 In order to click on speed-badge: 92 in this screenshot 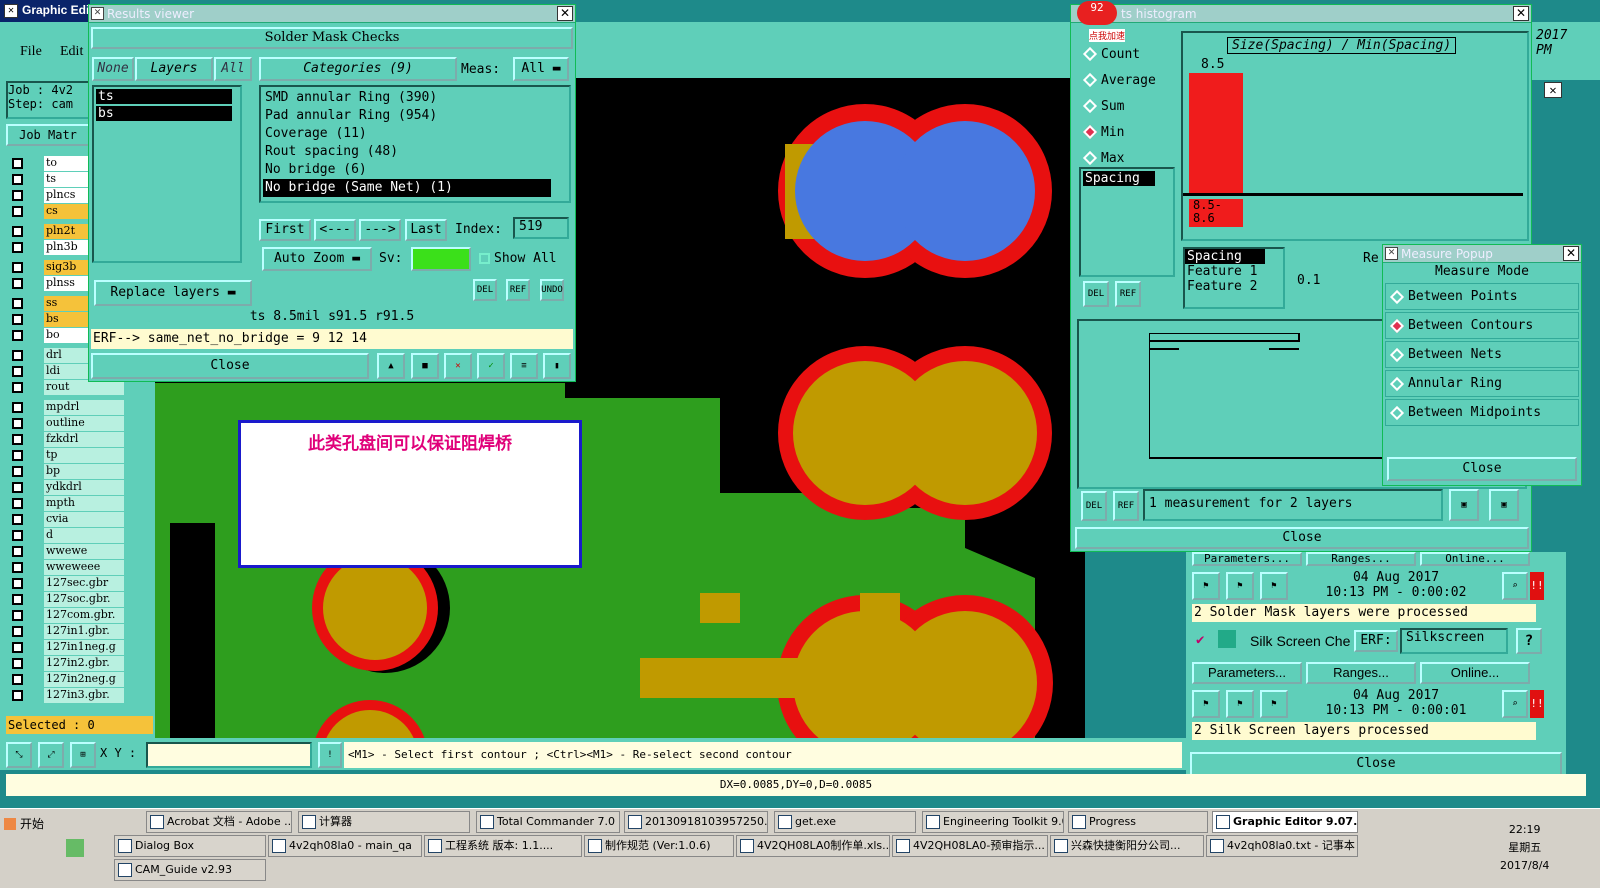, I will do `click(1097, 13)`.